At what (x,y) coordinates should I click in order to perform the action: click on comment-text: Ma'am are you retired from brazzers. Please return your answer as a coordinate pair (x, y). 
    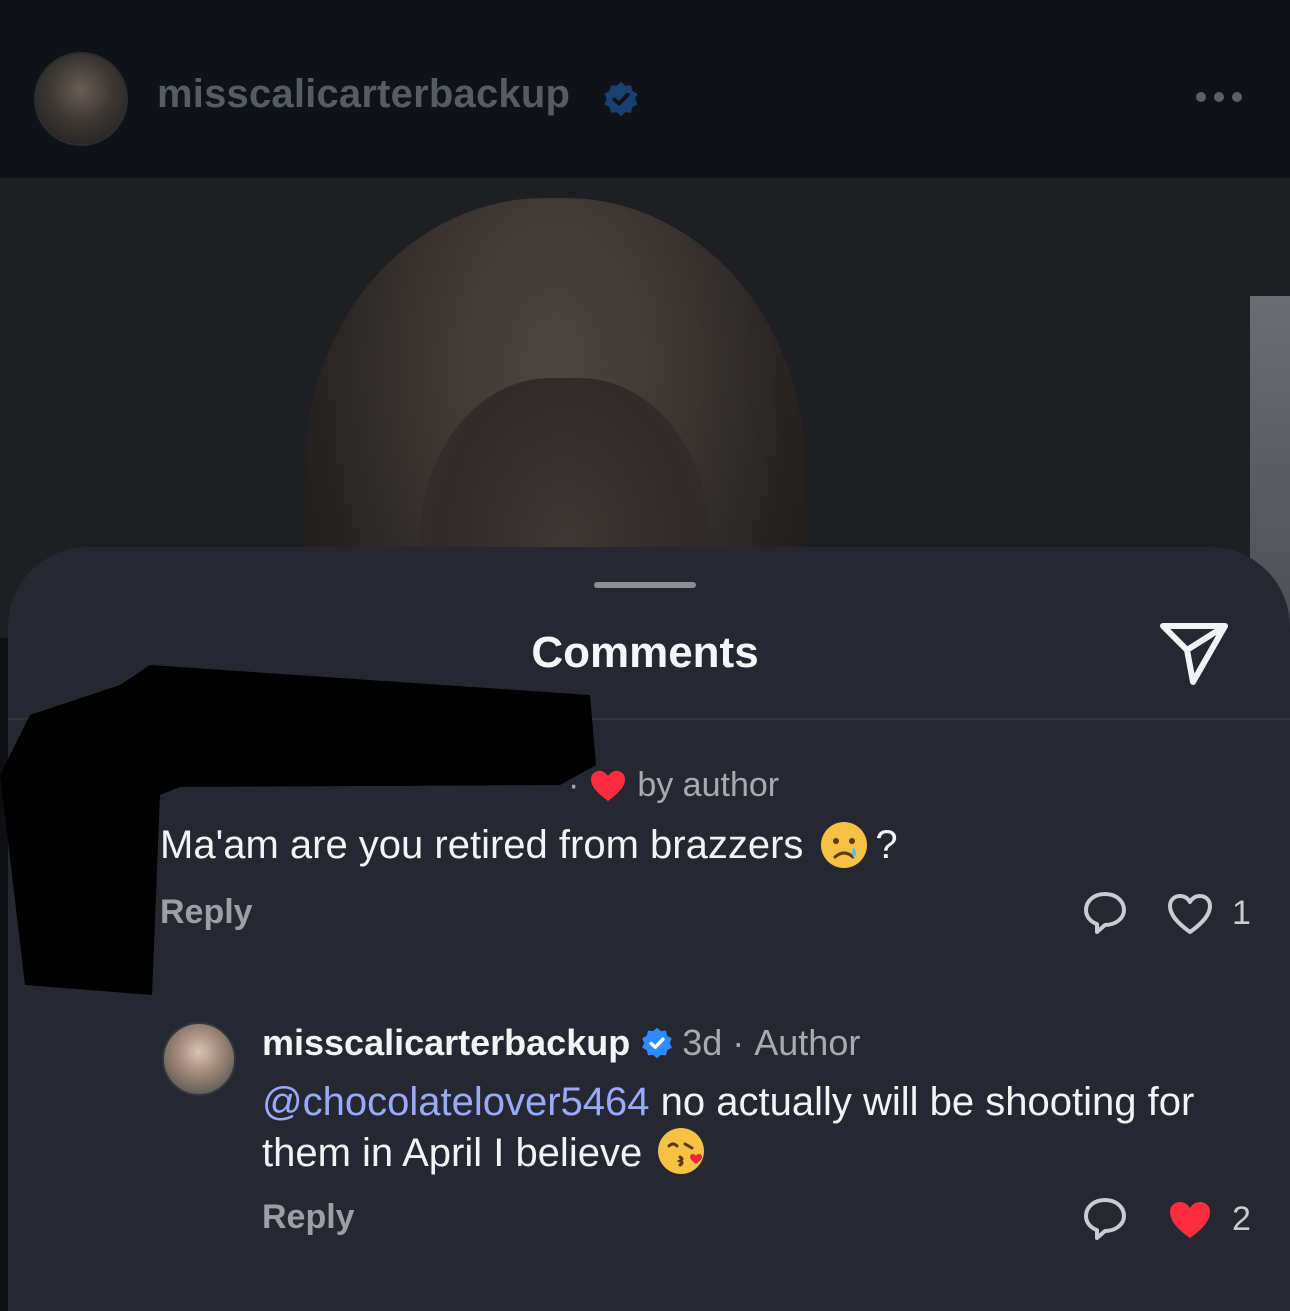
    Looking at the image, I should click on (482, 844).